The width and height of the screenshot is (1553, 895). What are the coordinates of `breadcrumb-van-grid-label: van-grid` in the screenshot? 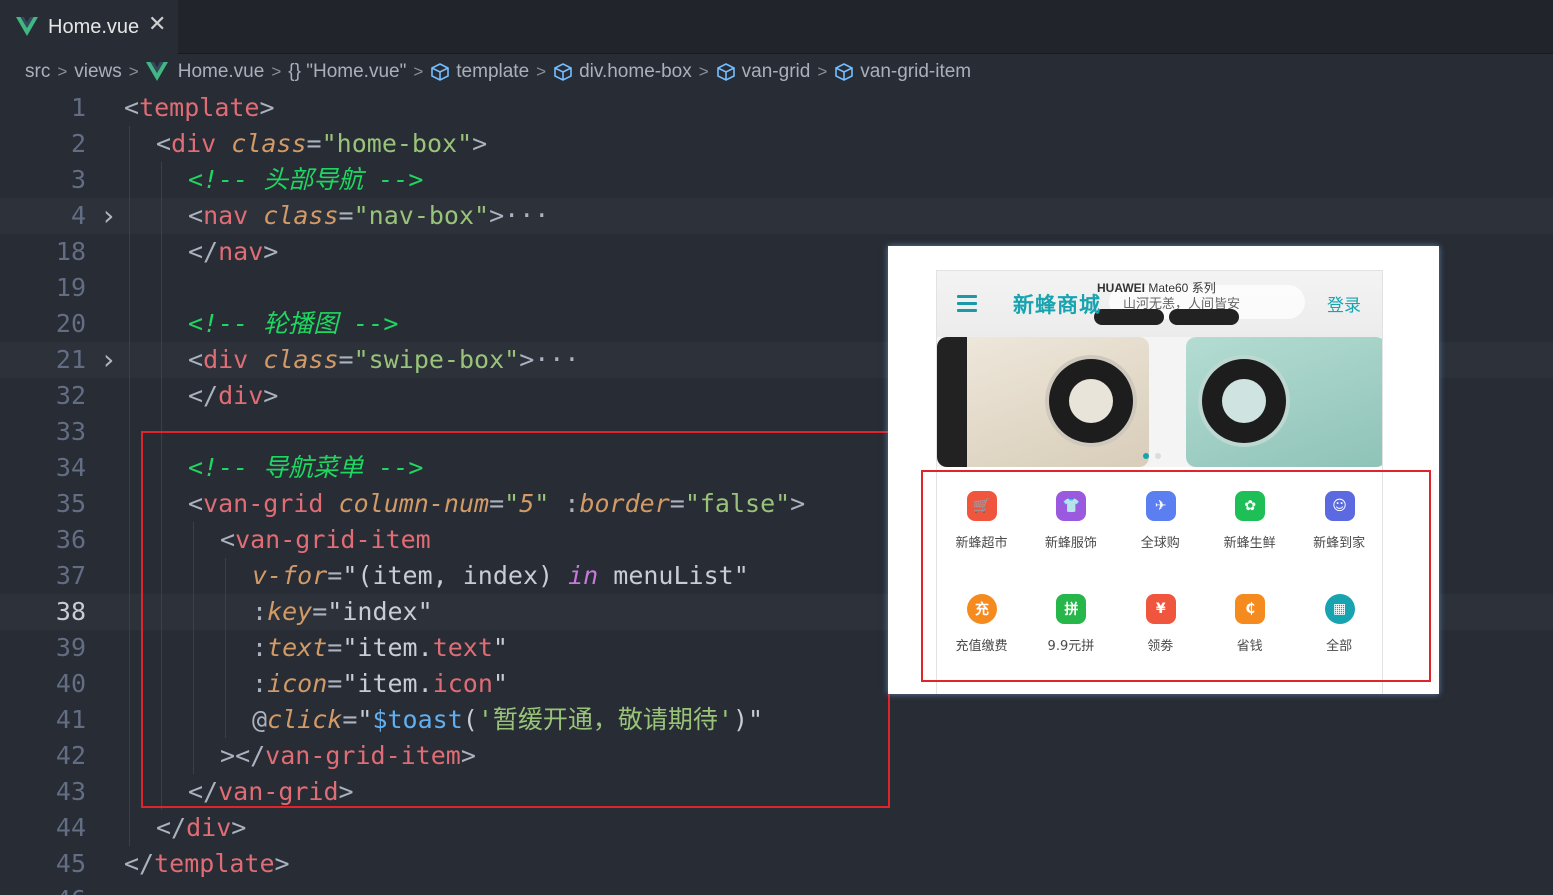 It's located at (776, 71).